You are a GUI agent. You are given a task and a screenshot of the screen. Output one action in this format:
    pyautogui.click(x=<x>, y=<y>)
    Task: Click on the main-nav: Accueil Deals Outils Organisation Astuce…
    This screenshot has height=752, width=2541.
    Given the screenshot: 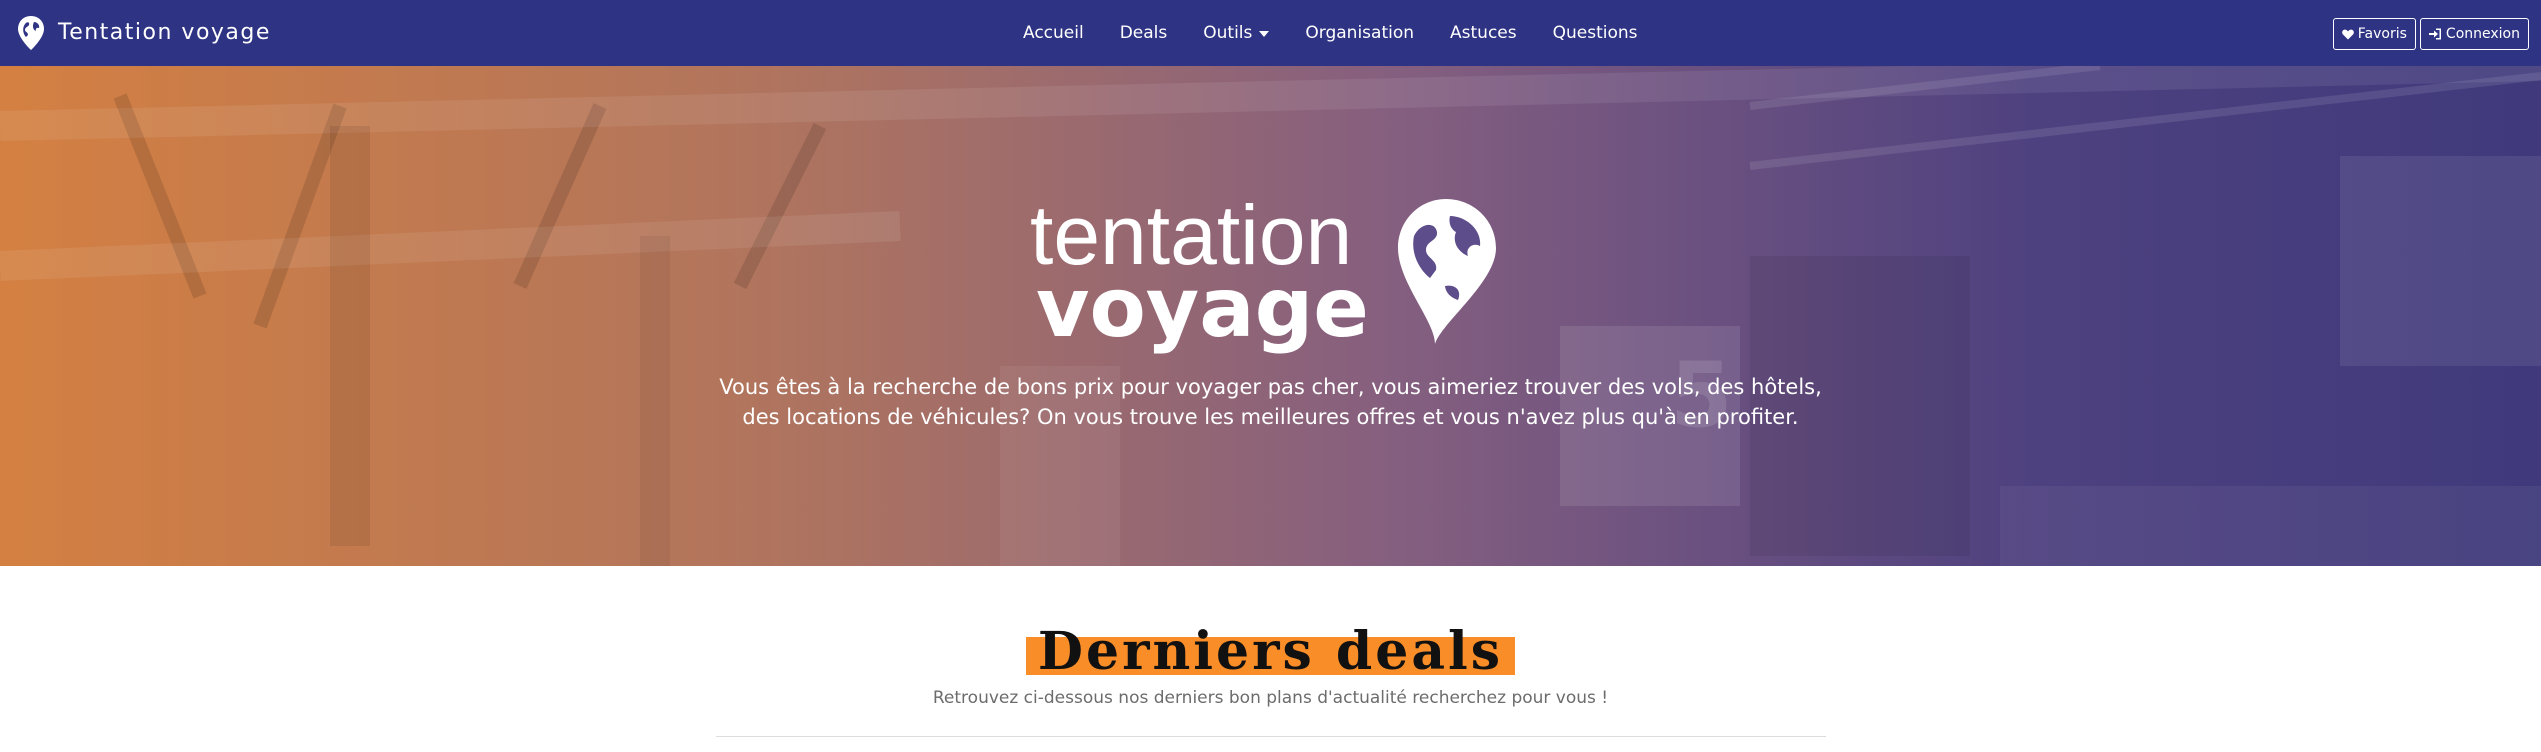 What is the action you would take?
    pyautogui.click(x=1348, y=33)
    